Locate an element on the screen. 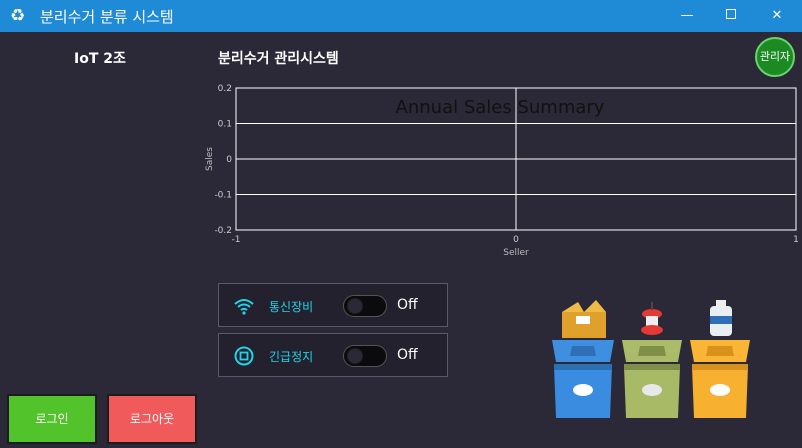 This screenshot has height=448, width=802. login-button: 로그인 is located at coordinates (52, 419).